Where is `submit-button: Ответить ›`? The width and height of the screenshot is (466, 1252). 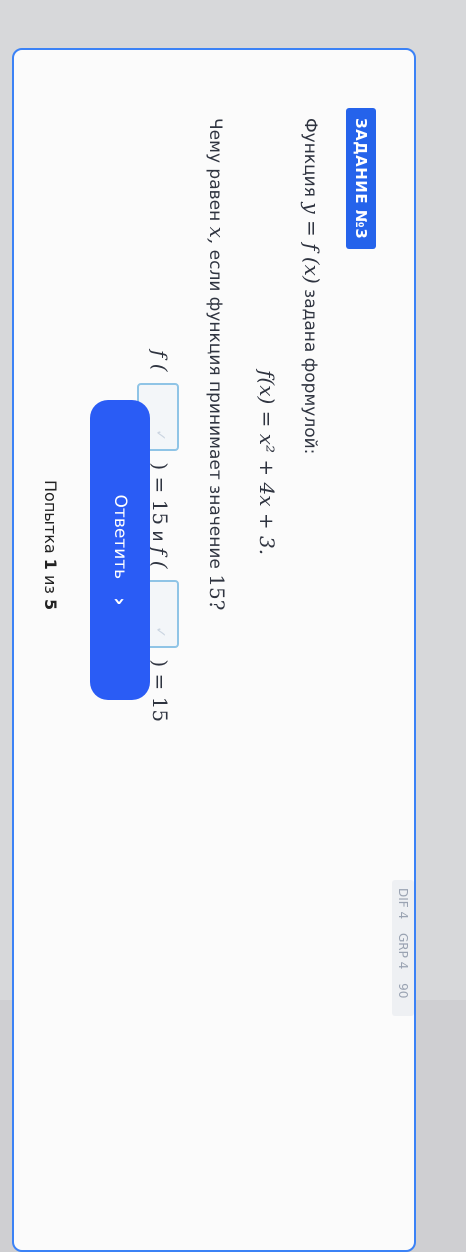 submit-button: Ответить › is located at coordinates (120, 550).